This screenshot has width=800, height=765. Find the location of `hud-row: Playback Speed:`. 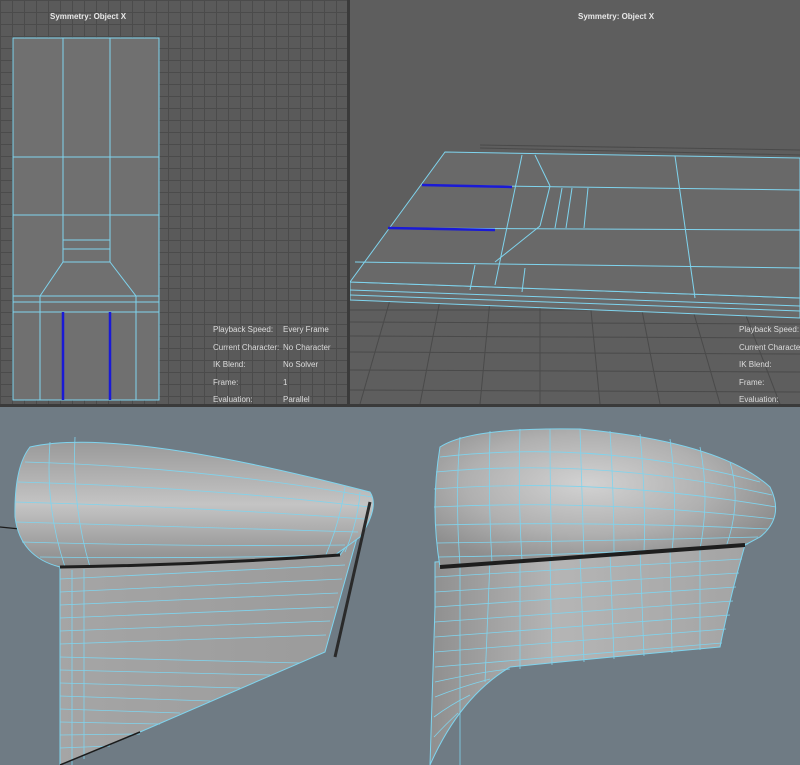

hud-row: Playback Speed: is located at coordinates (769, 329).